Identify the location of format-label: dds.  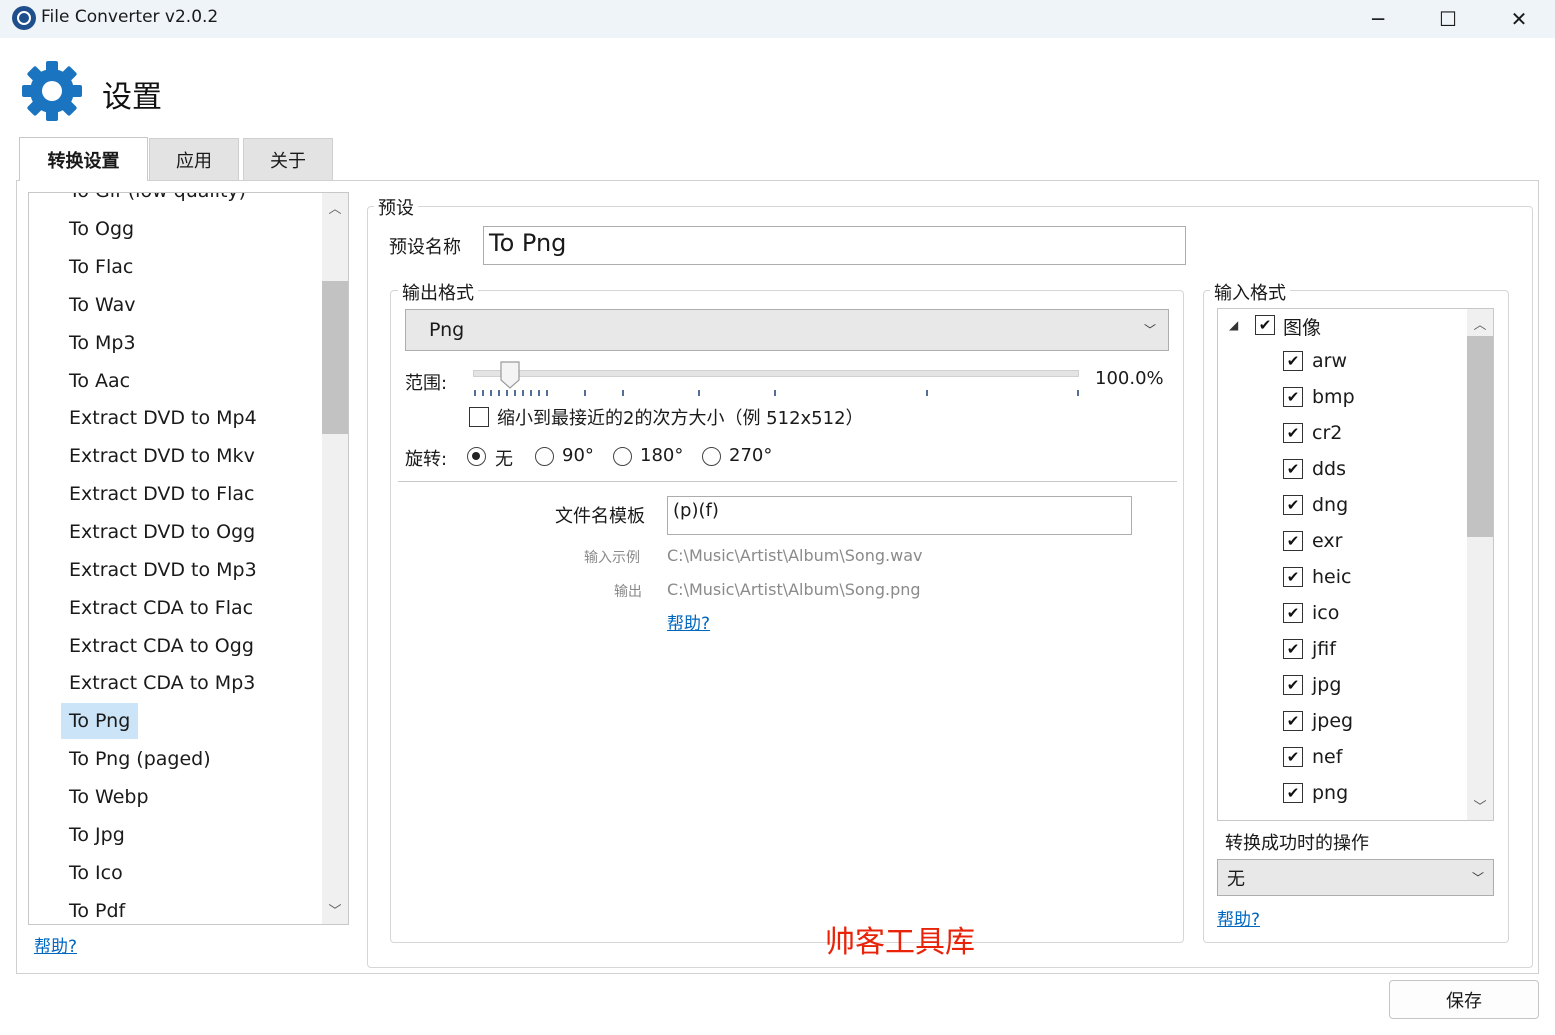
(1329, 469).